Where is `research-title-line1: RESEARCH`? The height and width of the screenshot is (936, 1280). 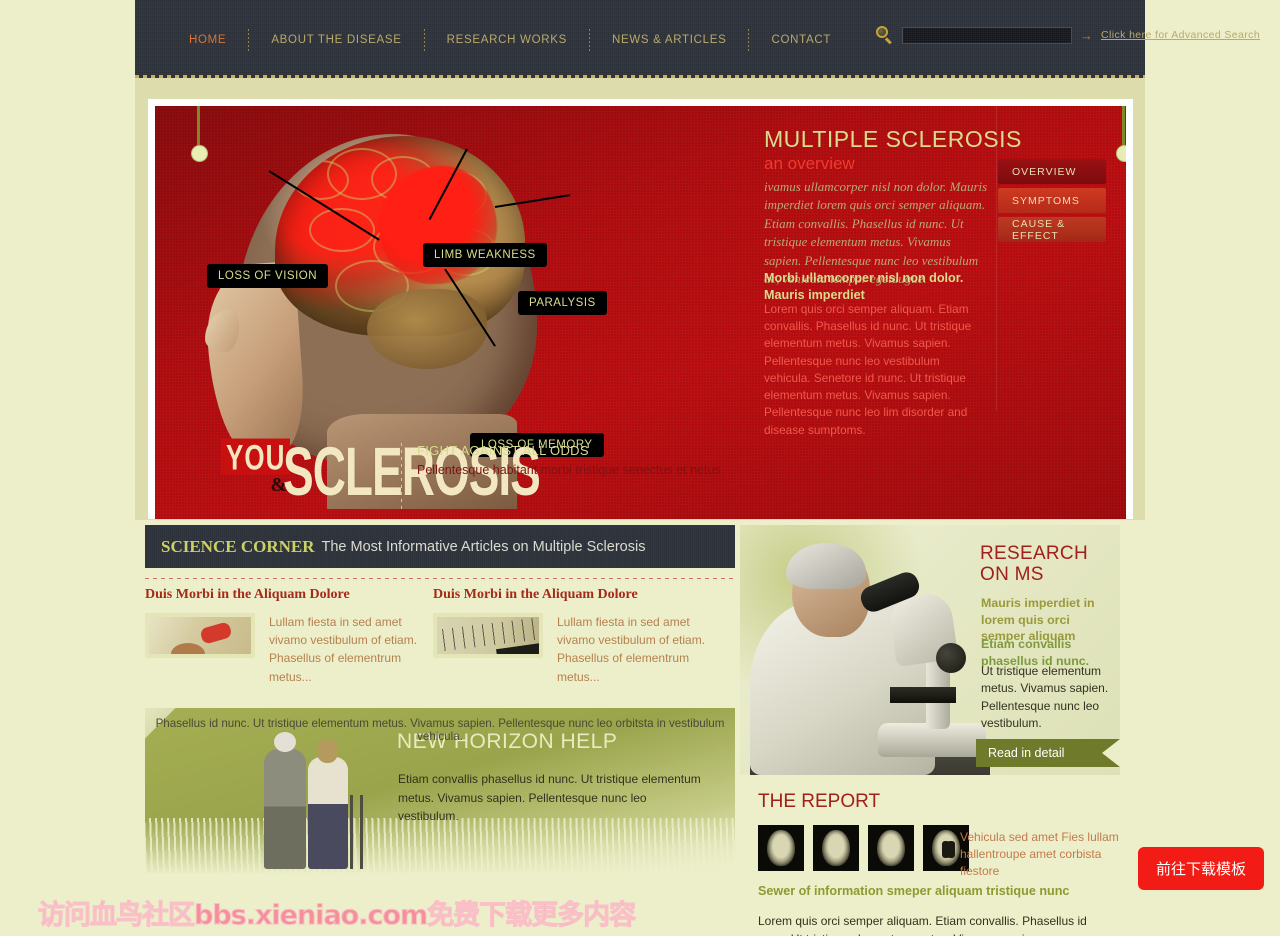
research-title-line1: RESEARCH is located at coordinates (1034, 553).